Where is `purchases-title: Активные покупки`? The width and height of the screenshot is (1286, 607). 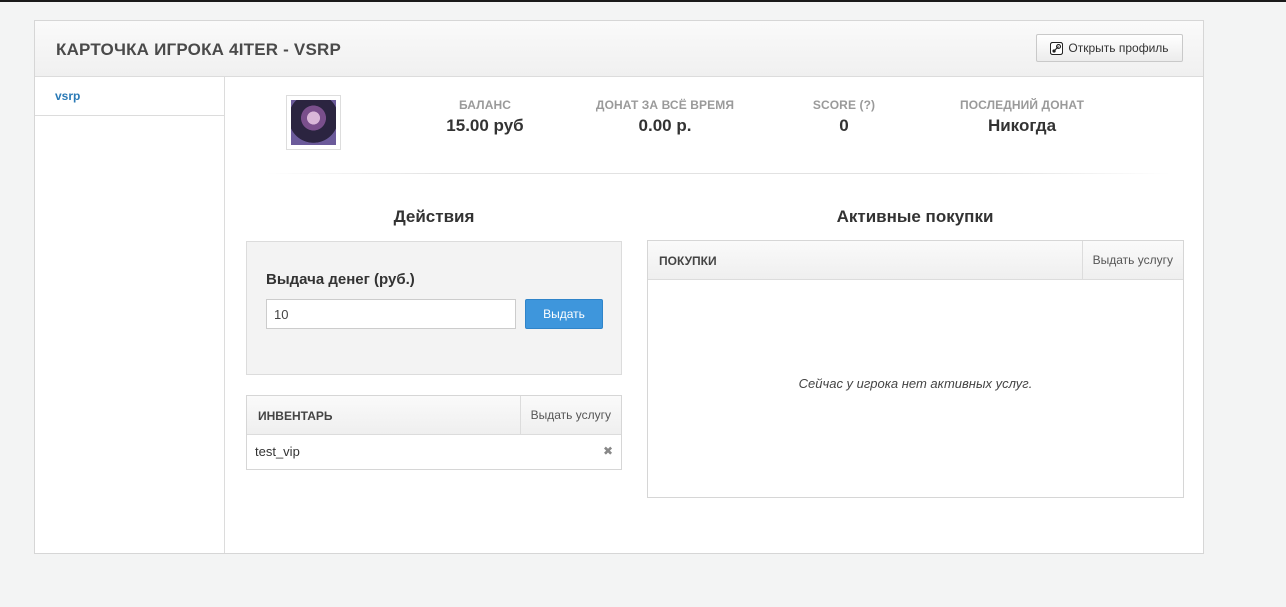
purchases-title: Активные покупки is located at coordinates (915, 216).